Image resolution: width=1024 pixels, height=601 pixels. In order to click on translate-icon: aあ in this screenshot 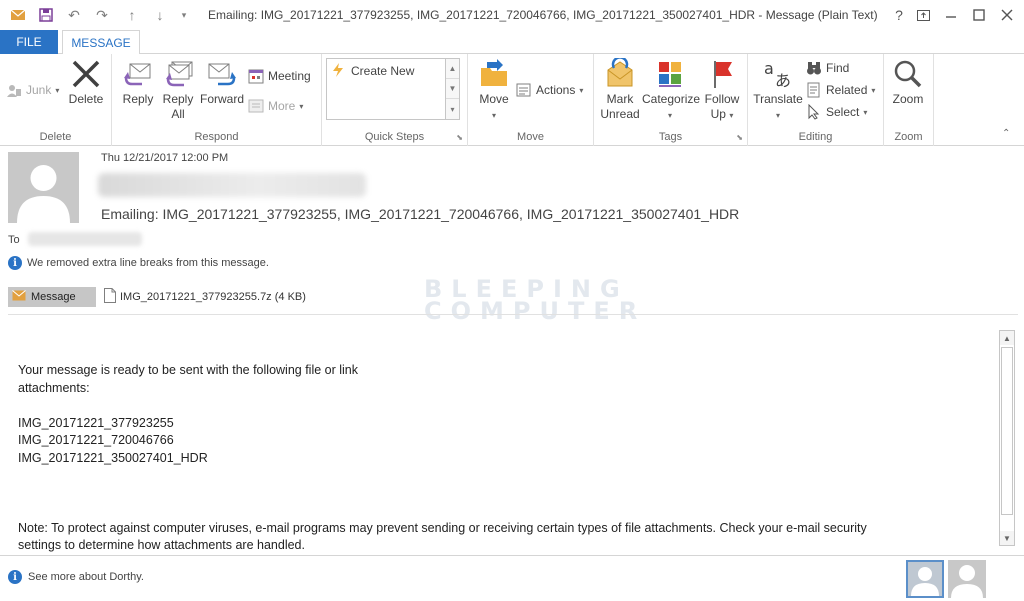, I will do `click(778, 74)`.